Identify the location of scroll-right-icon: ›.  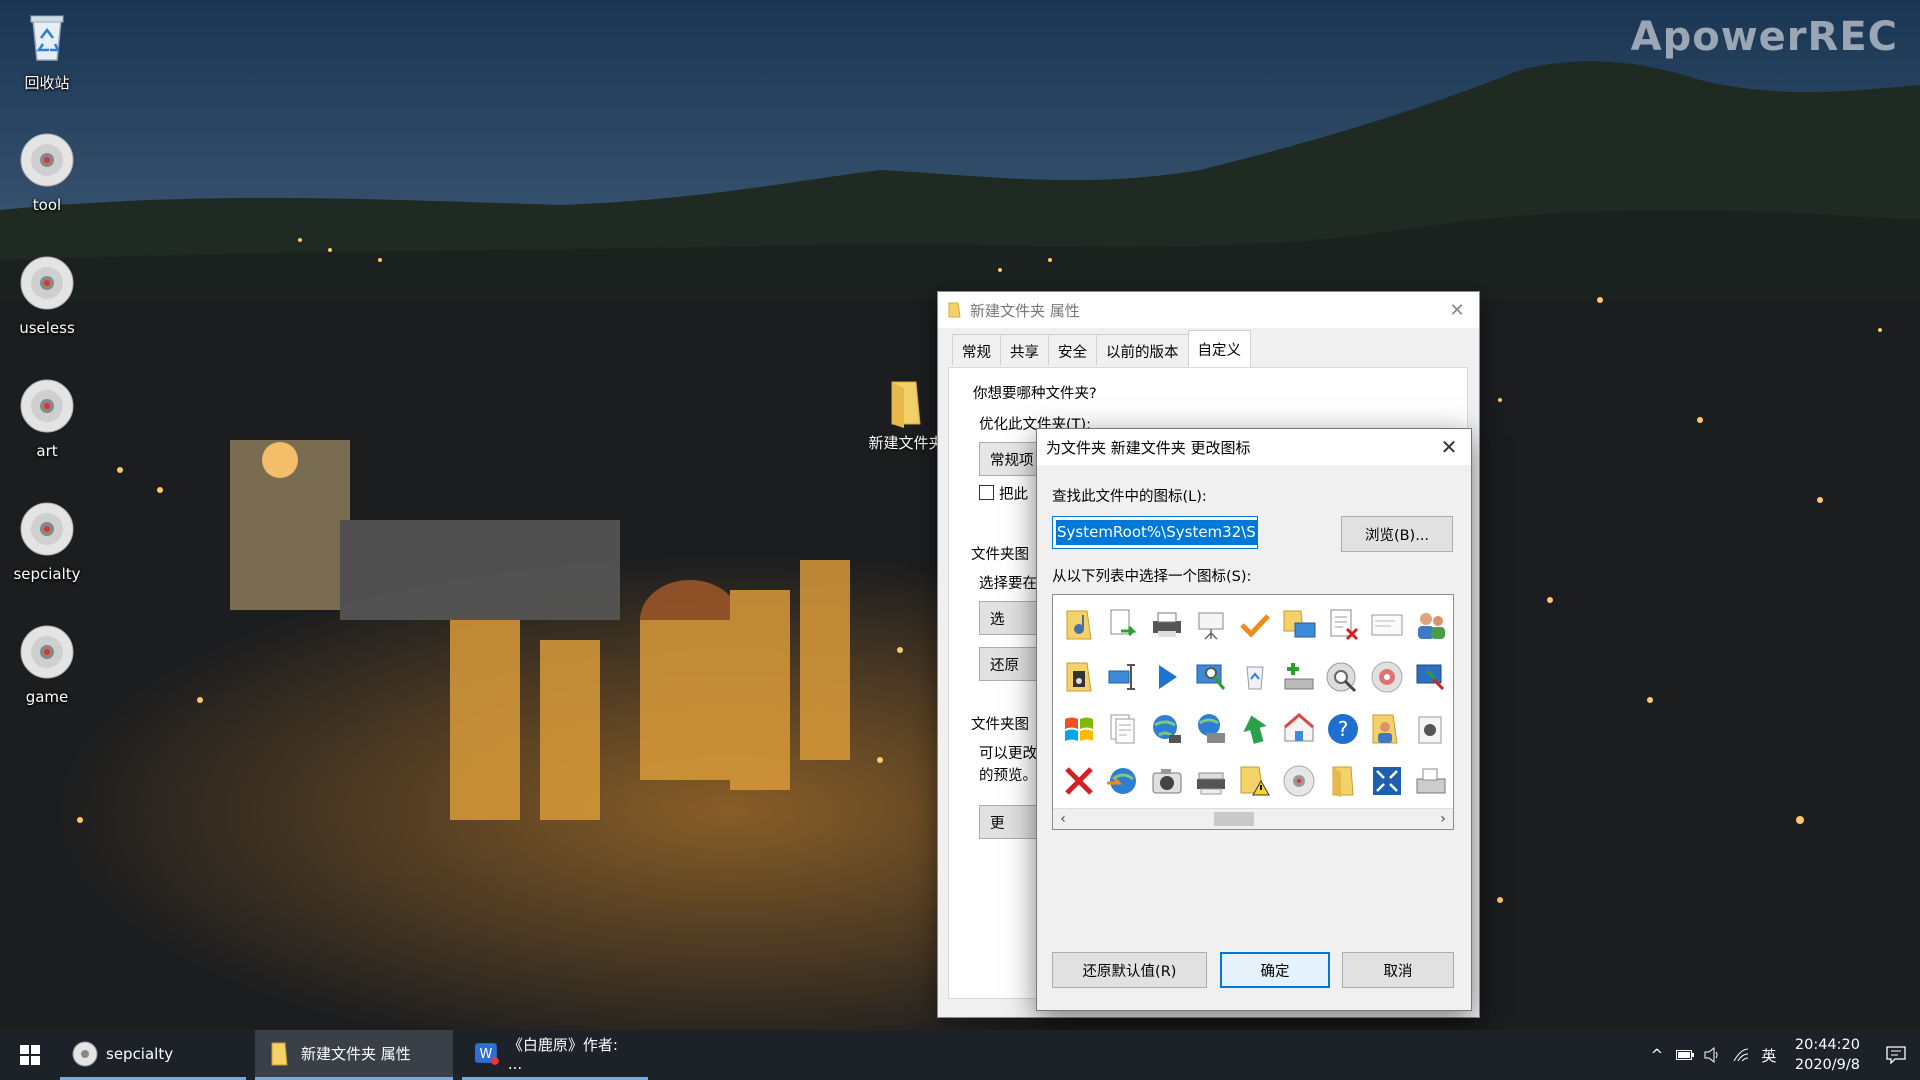
(1443, 819).